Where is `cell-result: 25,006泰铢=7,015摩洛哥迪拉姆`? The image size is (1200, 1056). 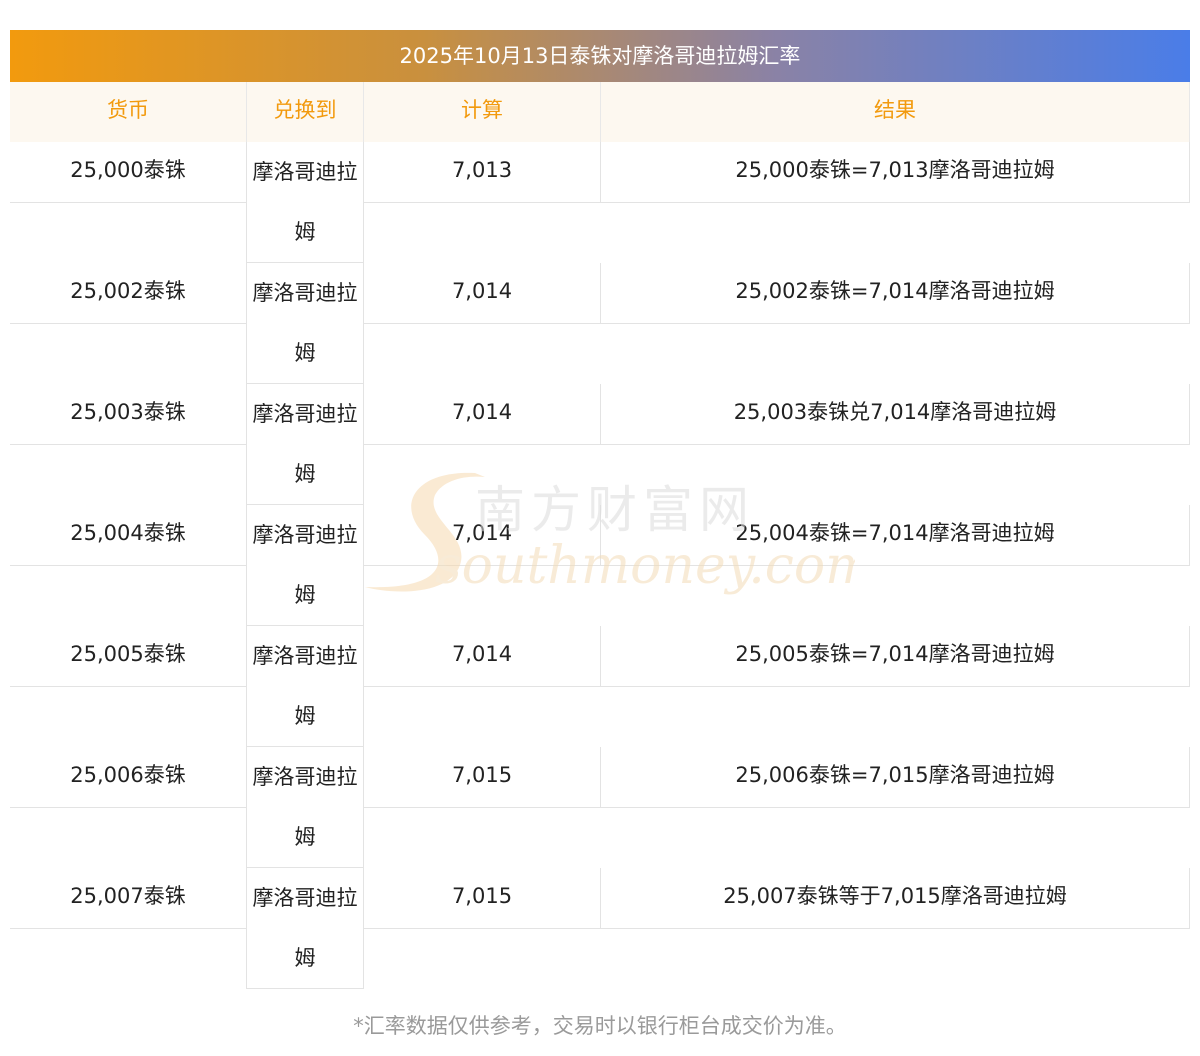
cell-result: 25,006泰铢=7,015摩洛哥迪拉姆 is located at coordinates (895, 777).